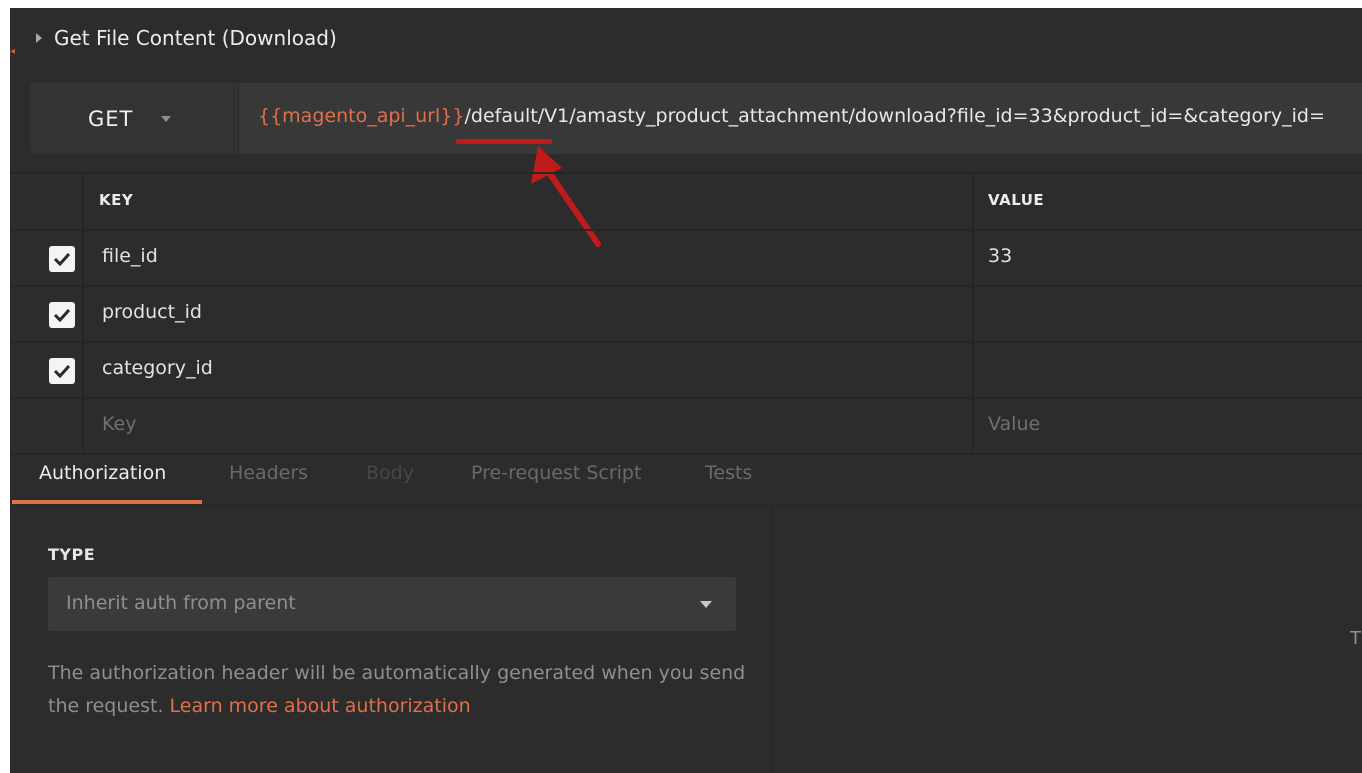 This screenshot has height=773, width=1362. What do you see at coordinates (195, 38) in the screenshot?
I see `request-name-label: Get File Content (Download)` at bounding box center [195, 38].